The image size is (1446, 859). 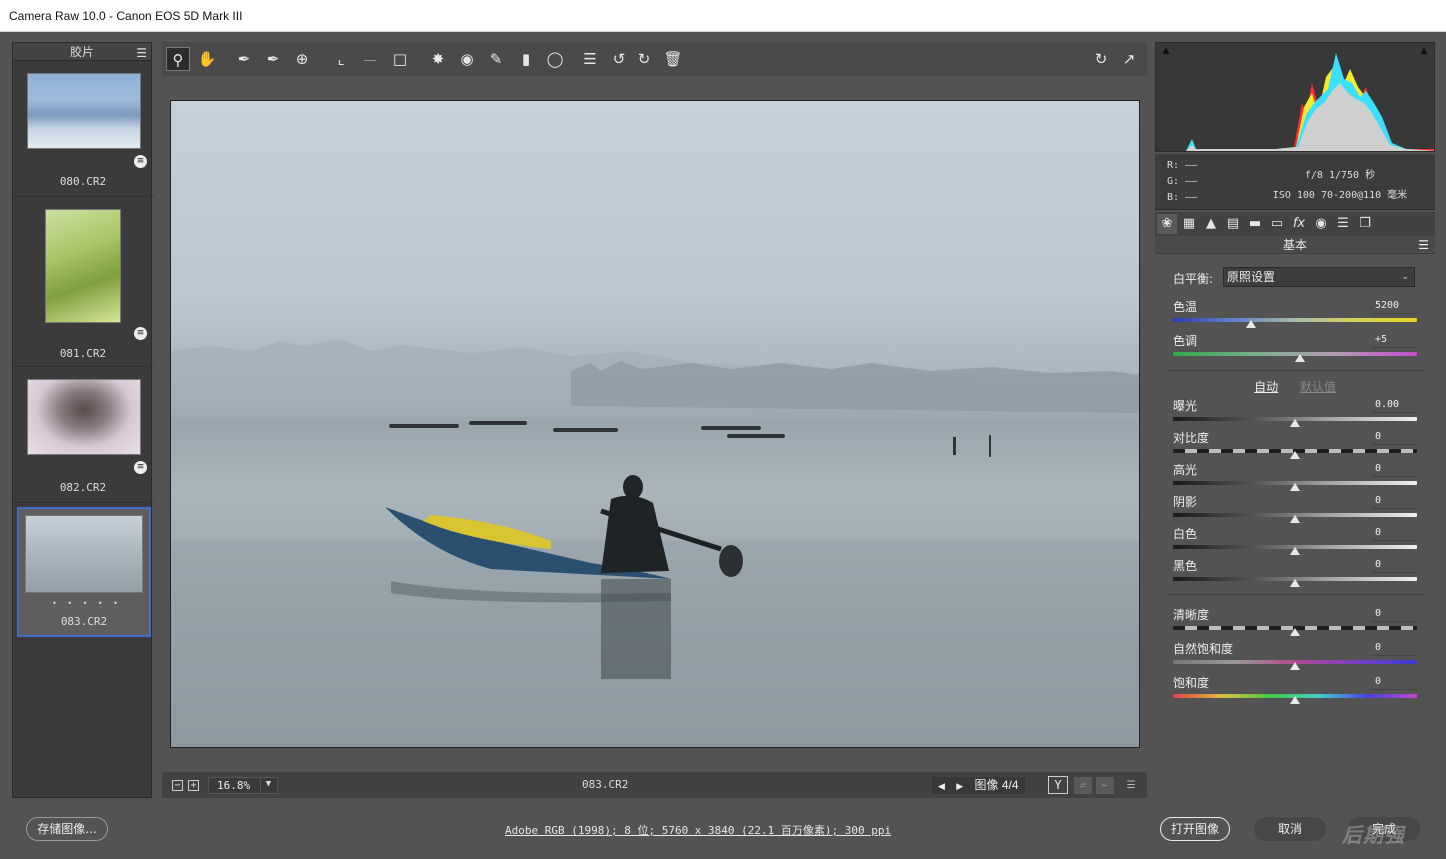 What do you see at coordinates (1233, 224) in the screenshot?
I see `tab-hsl-icon: ▤` at bounding box center [1233, 224].